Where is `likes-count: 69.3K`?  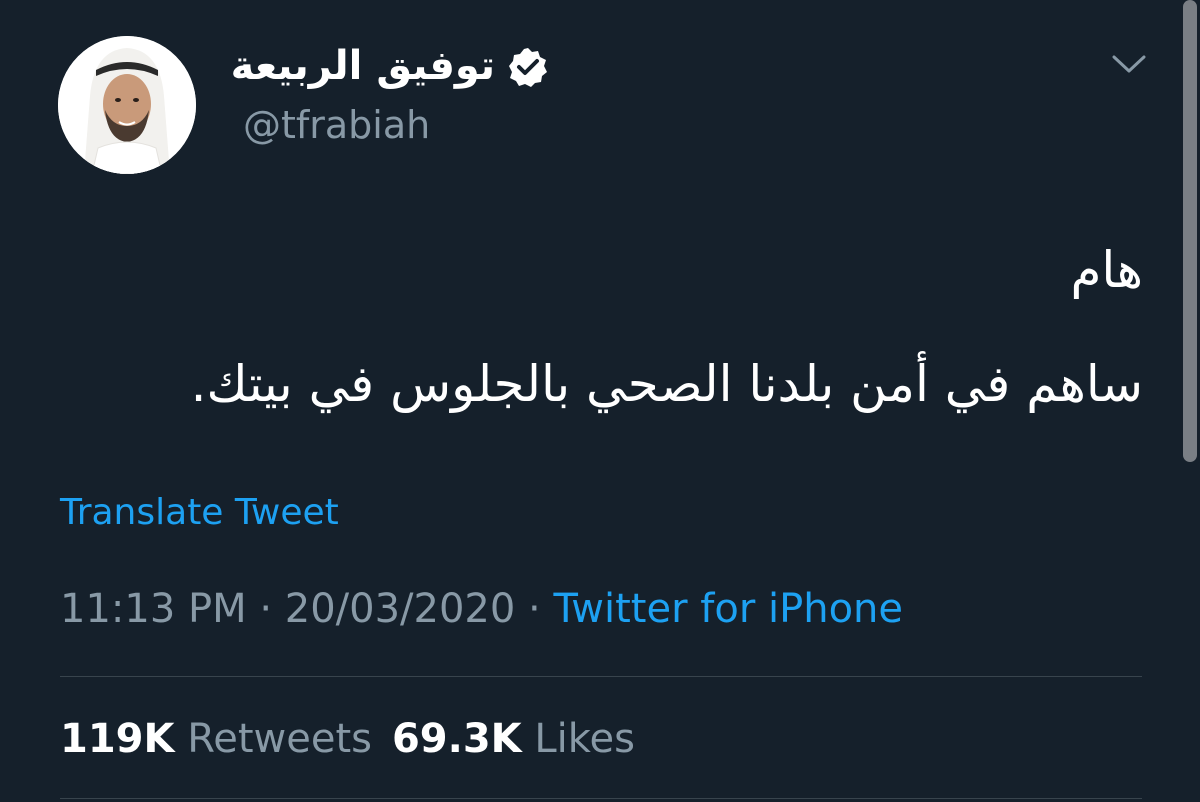
likes-count: 69.3K is located at coordinates (456, 739).